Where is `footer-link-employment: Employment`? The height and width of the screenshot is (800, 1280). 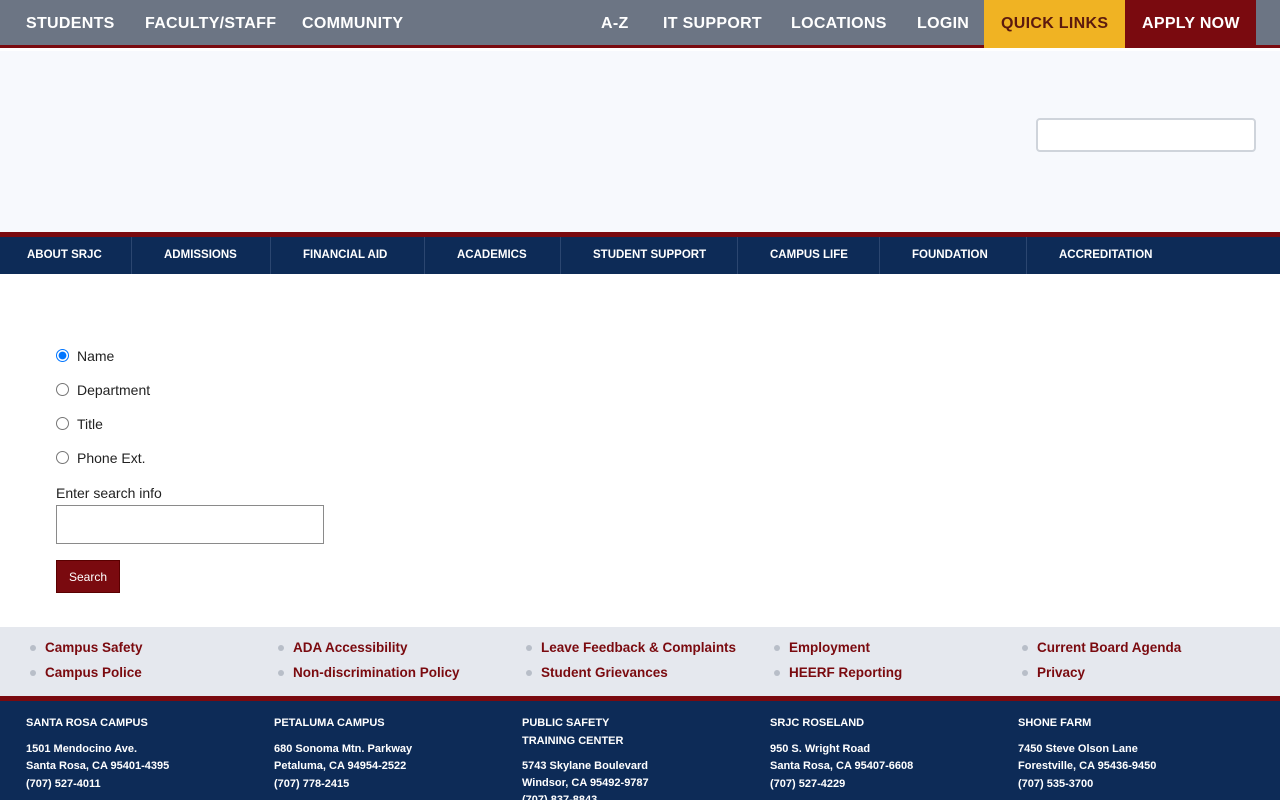 footer-link-employment: Employment is located at coordinates (829, 648).